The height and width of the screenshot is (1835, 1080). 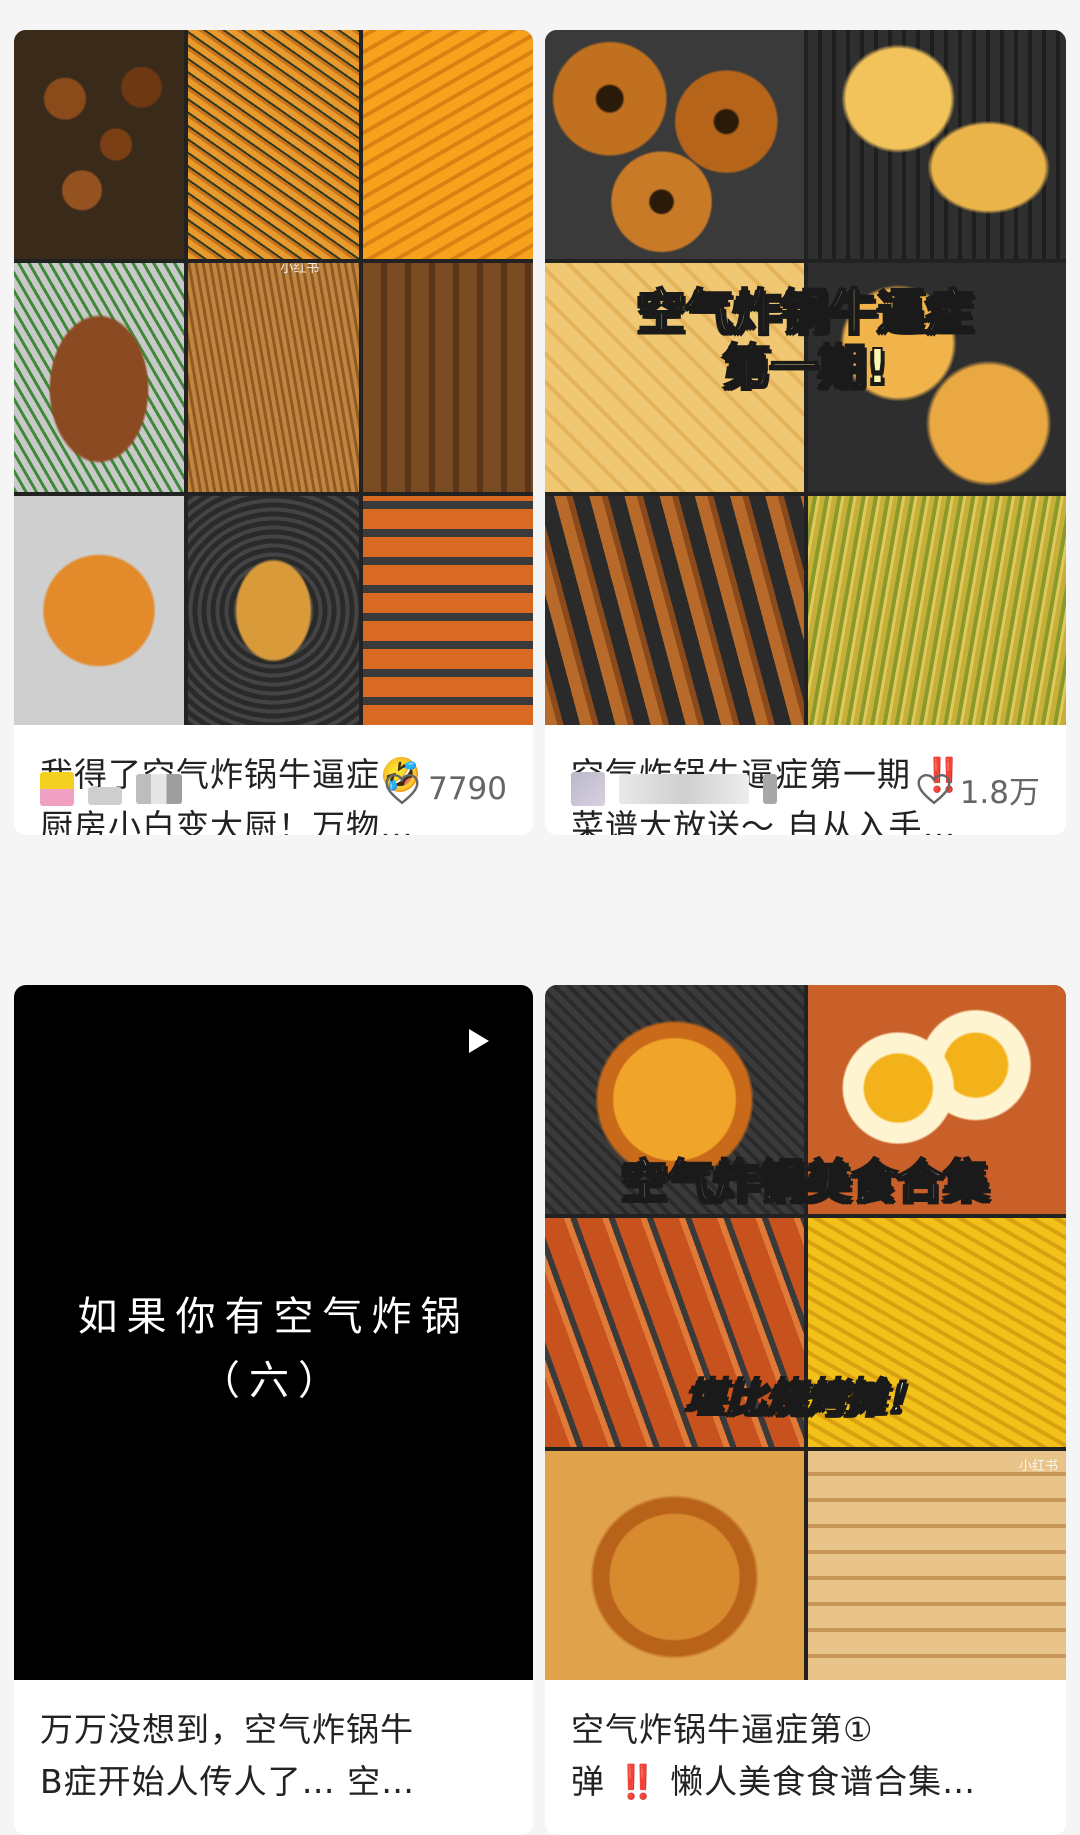 I want to click on like-count: 1.8万, so click(x=999, y=792).